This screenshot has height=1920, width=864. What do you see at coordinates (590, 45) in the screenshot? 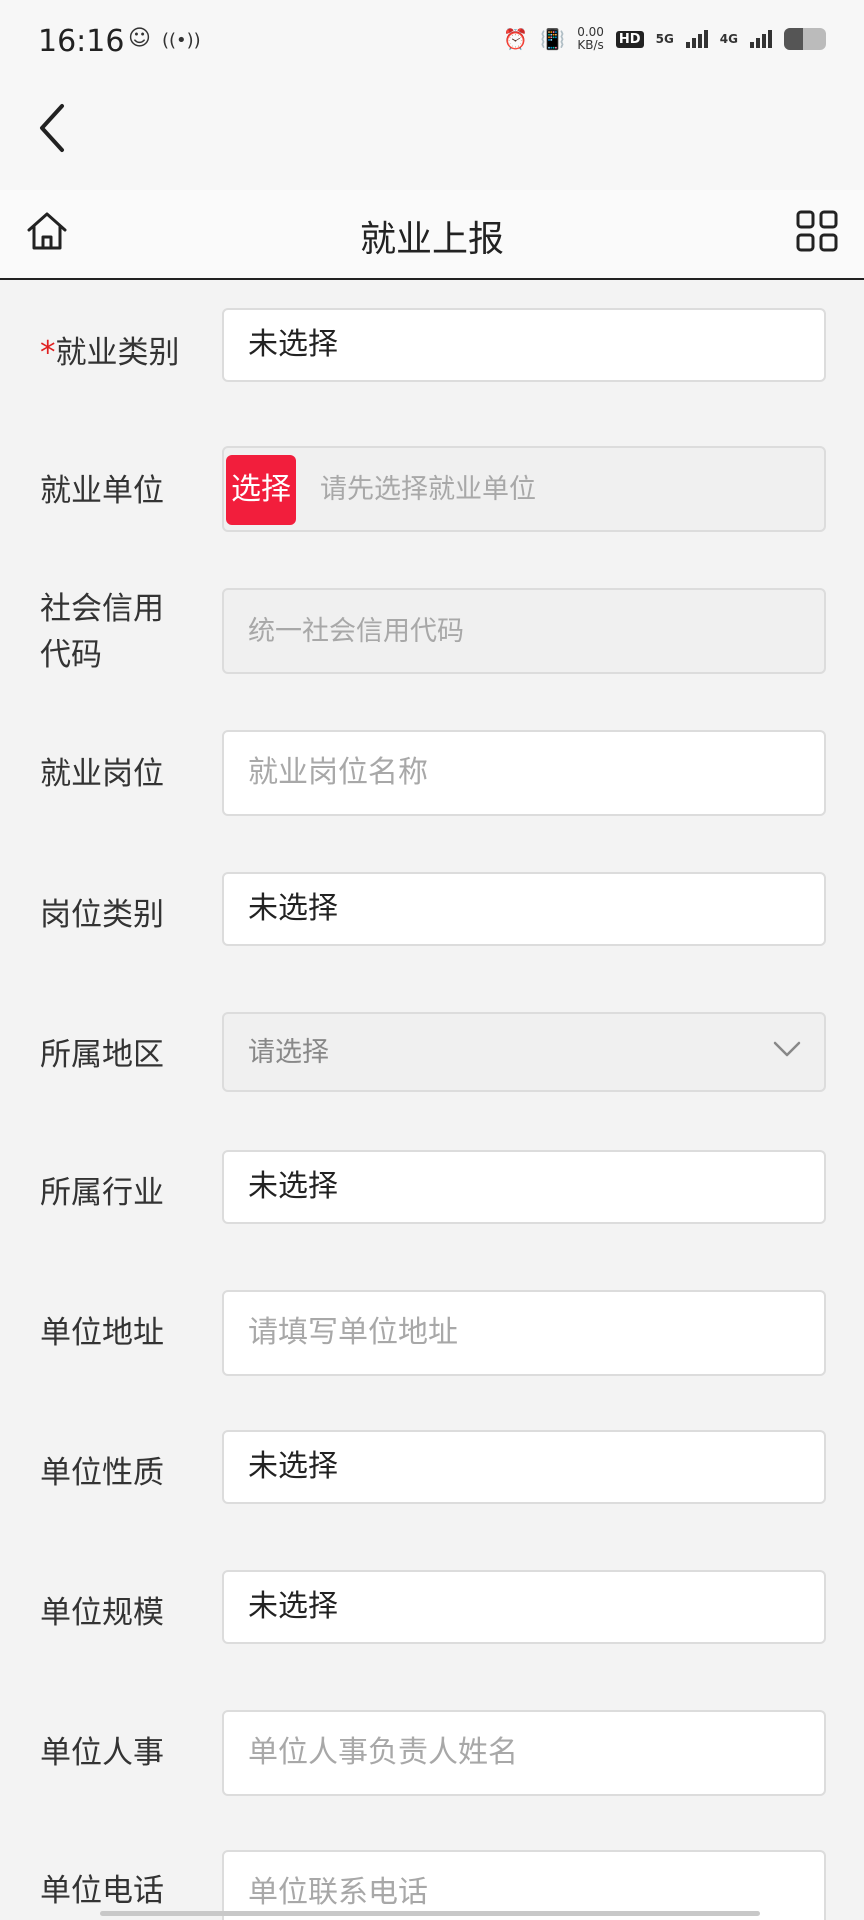
I see `net-speed-unit: KB/s` at bounding box center [590, 45].